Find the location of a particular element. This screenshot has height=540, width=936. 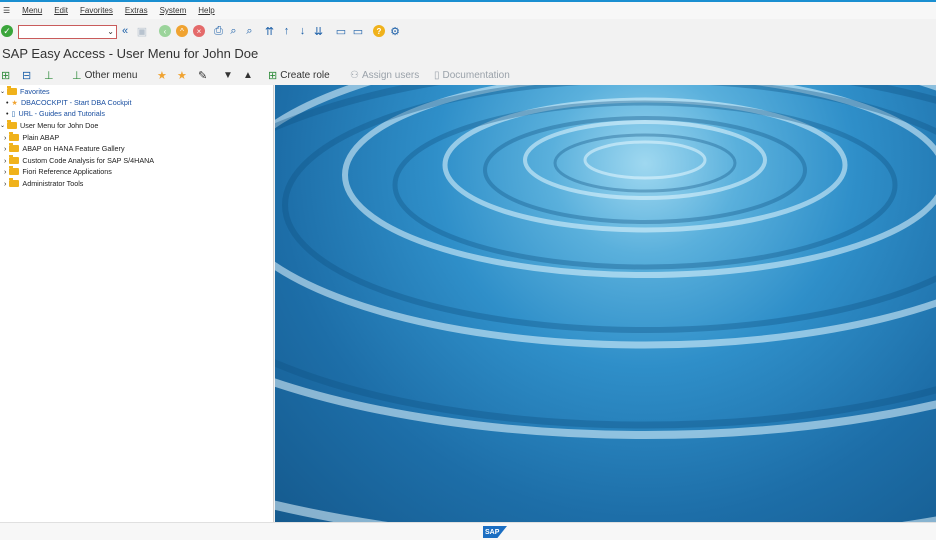

sap-menu-tree-button: ⊥ is located at coordinates (49, 75).